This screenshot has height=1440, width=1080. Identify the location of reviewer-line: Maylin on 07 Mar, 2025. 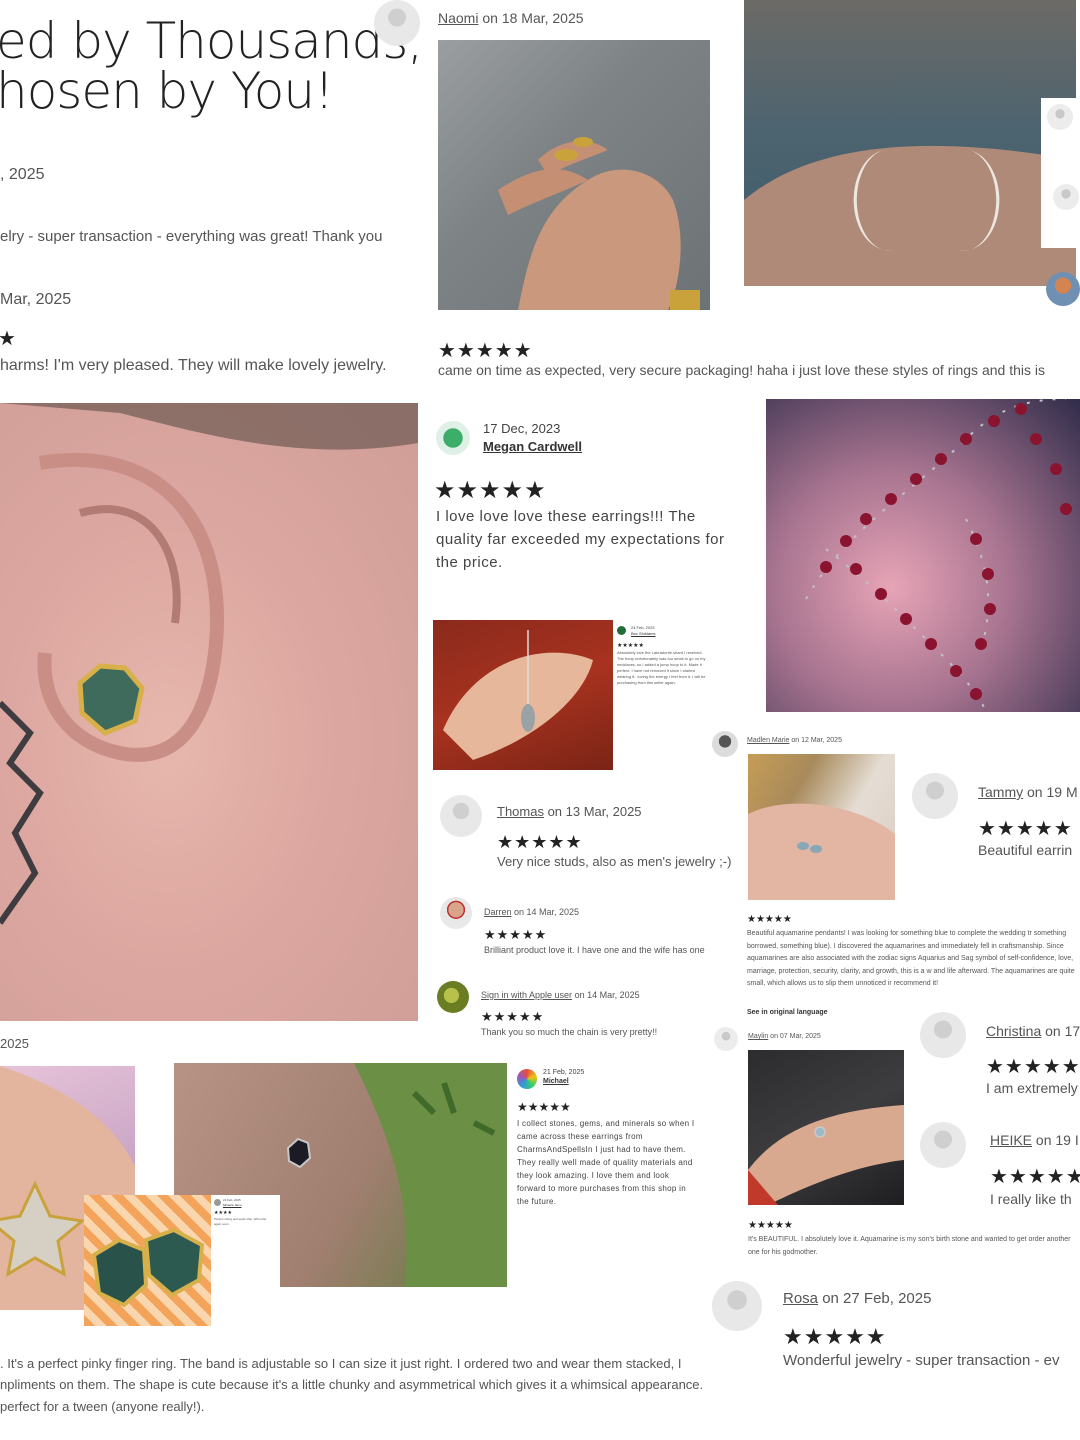
(784, 1036).